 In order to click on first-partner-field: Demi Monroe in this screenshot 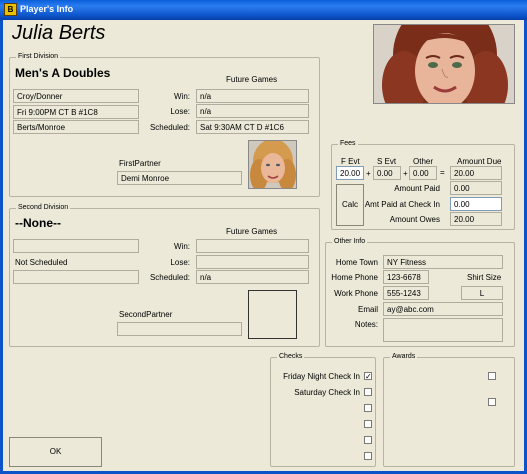, I will do `click(179, 178)`.